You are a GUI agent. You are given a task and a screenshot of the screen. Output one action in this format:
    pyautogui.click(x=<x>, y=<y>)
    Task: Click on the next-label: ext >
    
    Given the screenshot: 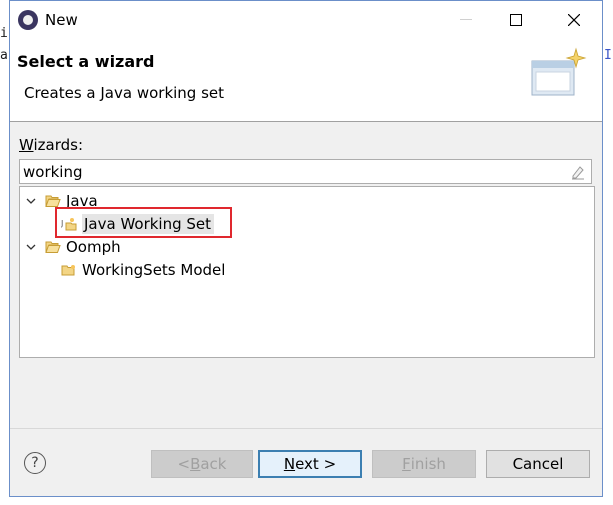 What is the action you would take?
    pyautogui.click(x=316, y=464)
    